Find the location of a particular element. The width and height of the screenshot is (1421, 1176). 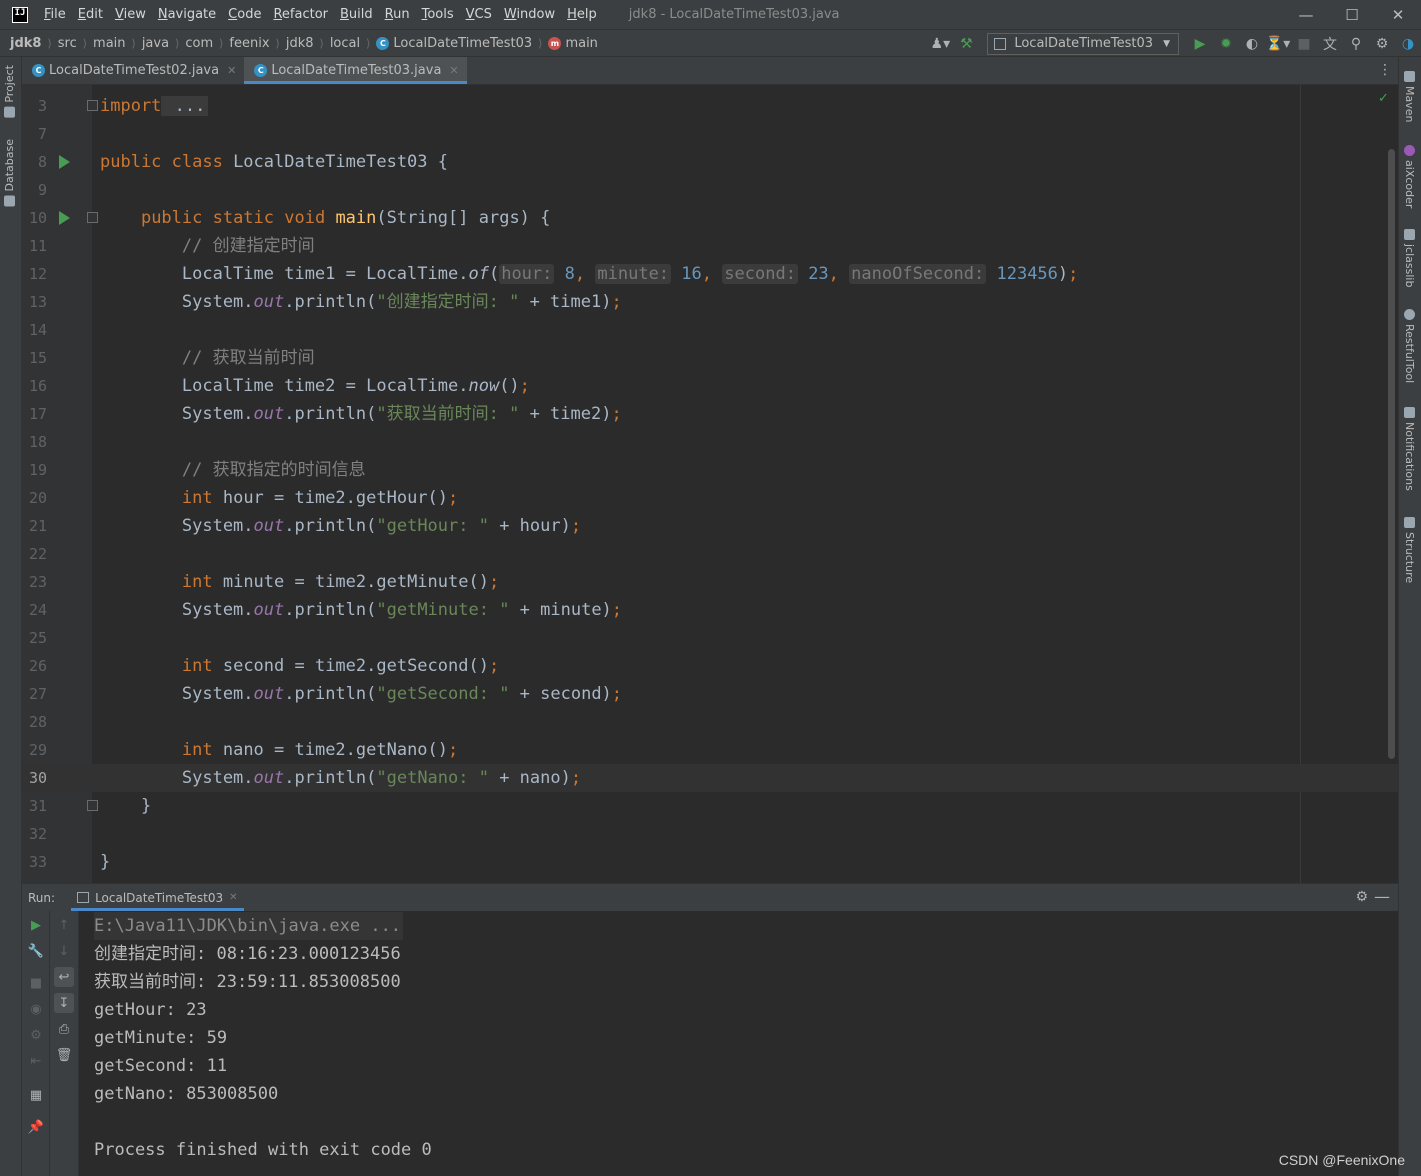

code-line: 19 // 获取指定的时间信息 is located at coordinates (710, 470).